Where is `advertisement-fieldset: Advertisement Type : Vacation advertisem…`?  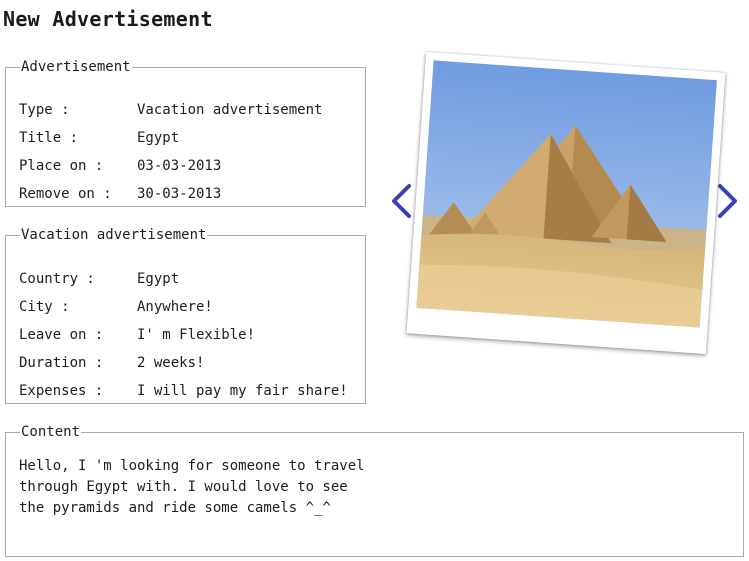
advertisement-fieldset: Advertisement Type : Vacation advertisem… is located at coordinates (185, 133).